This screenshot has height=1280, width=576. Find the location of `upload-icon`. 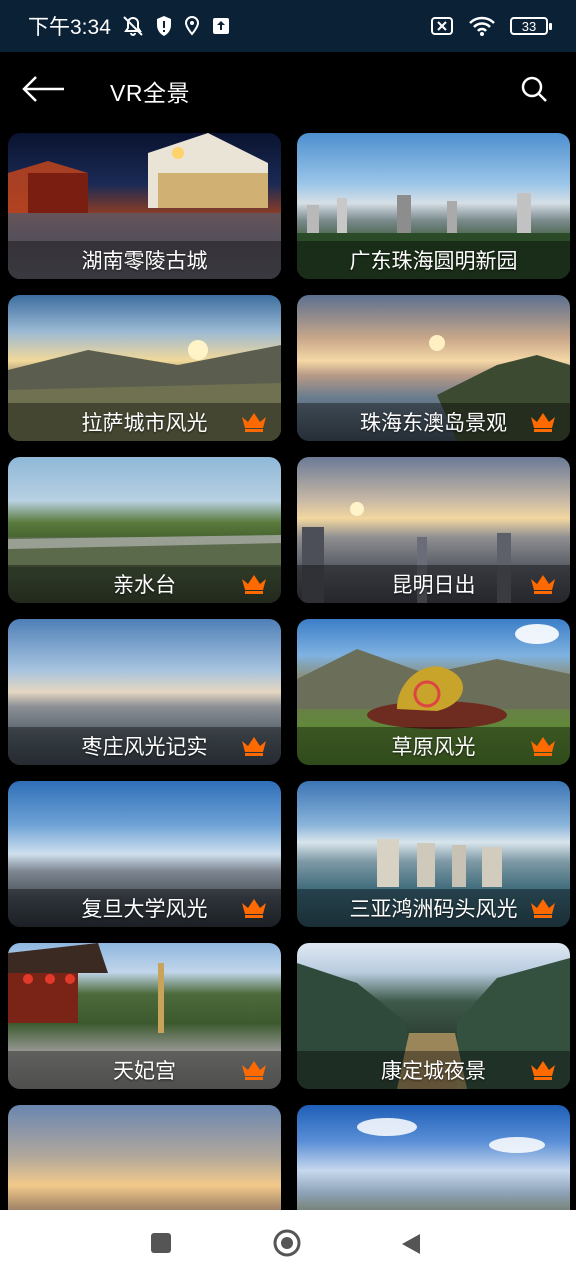

upload-icon is located at coordinates (221, 26).